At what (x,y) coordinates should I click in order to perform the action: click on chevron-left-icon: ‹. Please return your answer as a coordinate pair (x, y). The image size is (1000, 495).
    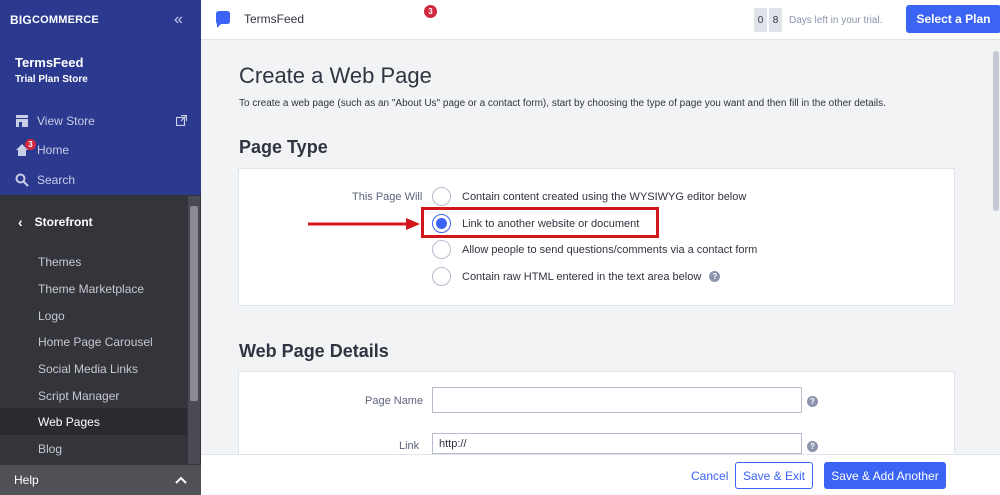
    Looking at the image, I should click on (20, 222).